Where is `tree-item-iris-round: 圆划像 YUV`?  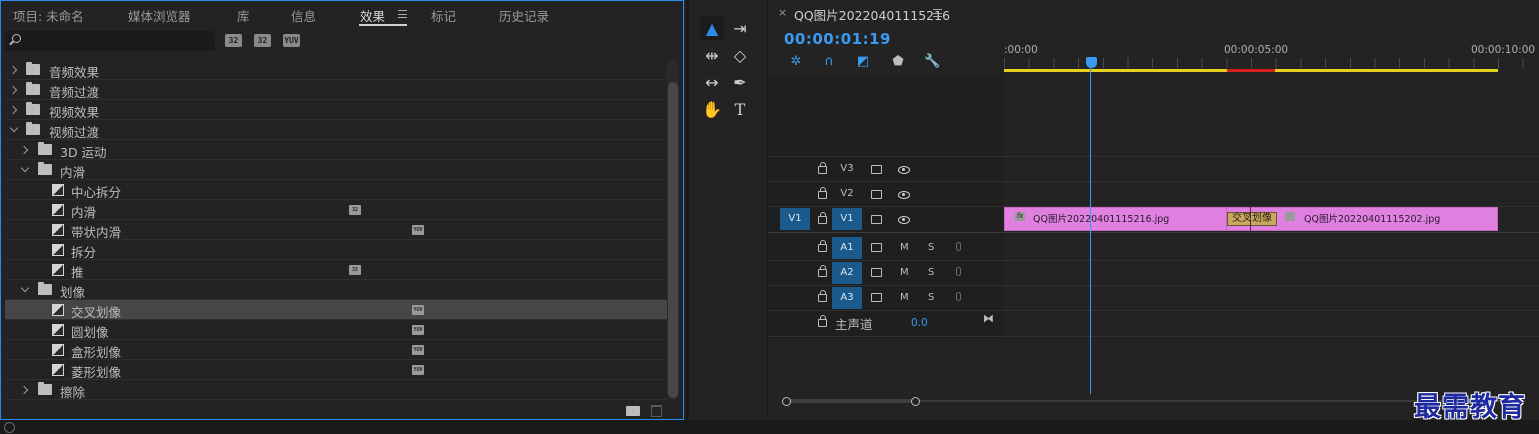 tree-item-iris-round: 圆划像 YUV is located at coordinates (336, 330).